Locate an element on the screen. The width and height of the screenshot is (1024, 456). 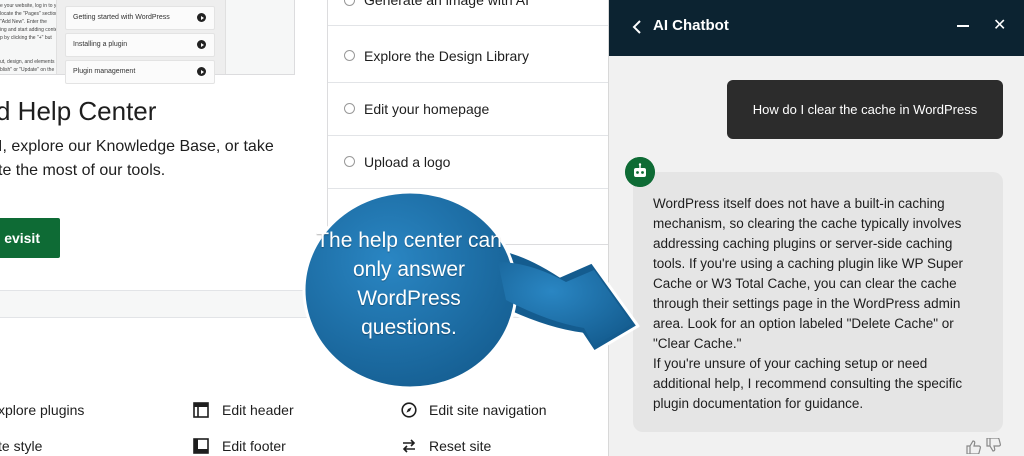
preview-guide-item: Plugin management is located at coordinates (140, 72).